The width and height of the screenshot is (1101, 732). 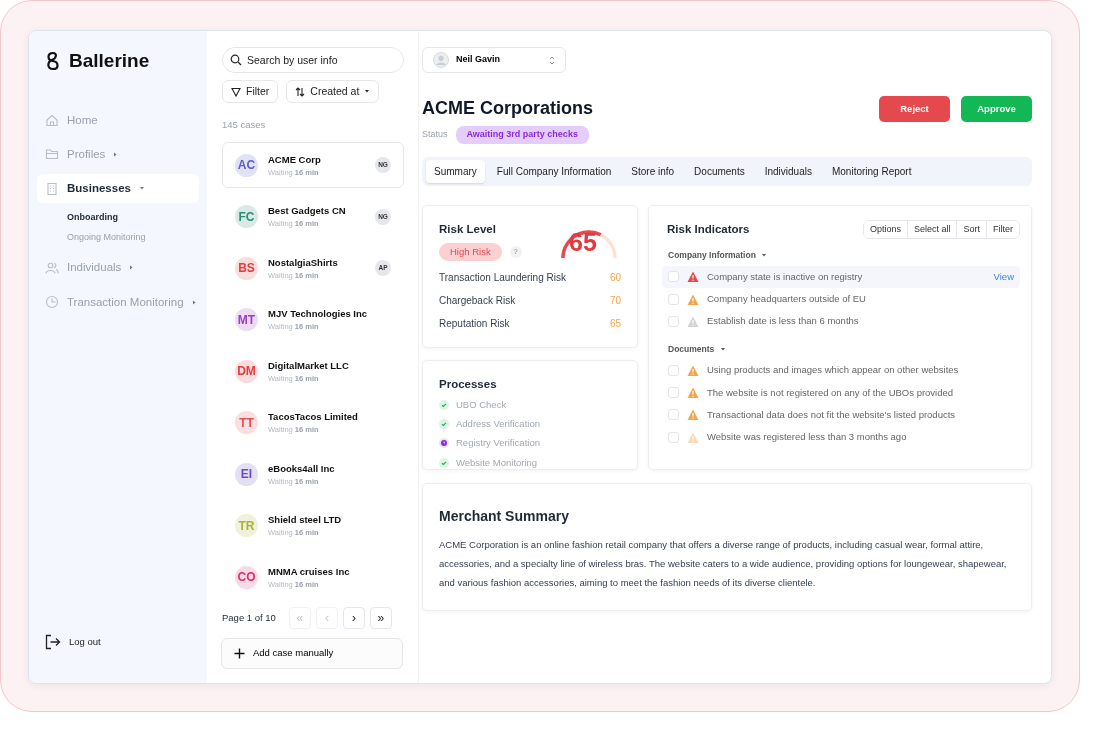 What do you see at coordinates (719, 171) in the screenshot?
I see `tab: Documents` at bounding box center [719, 171].